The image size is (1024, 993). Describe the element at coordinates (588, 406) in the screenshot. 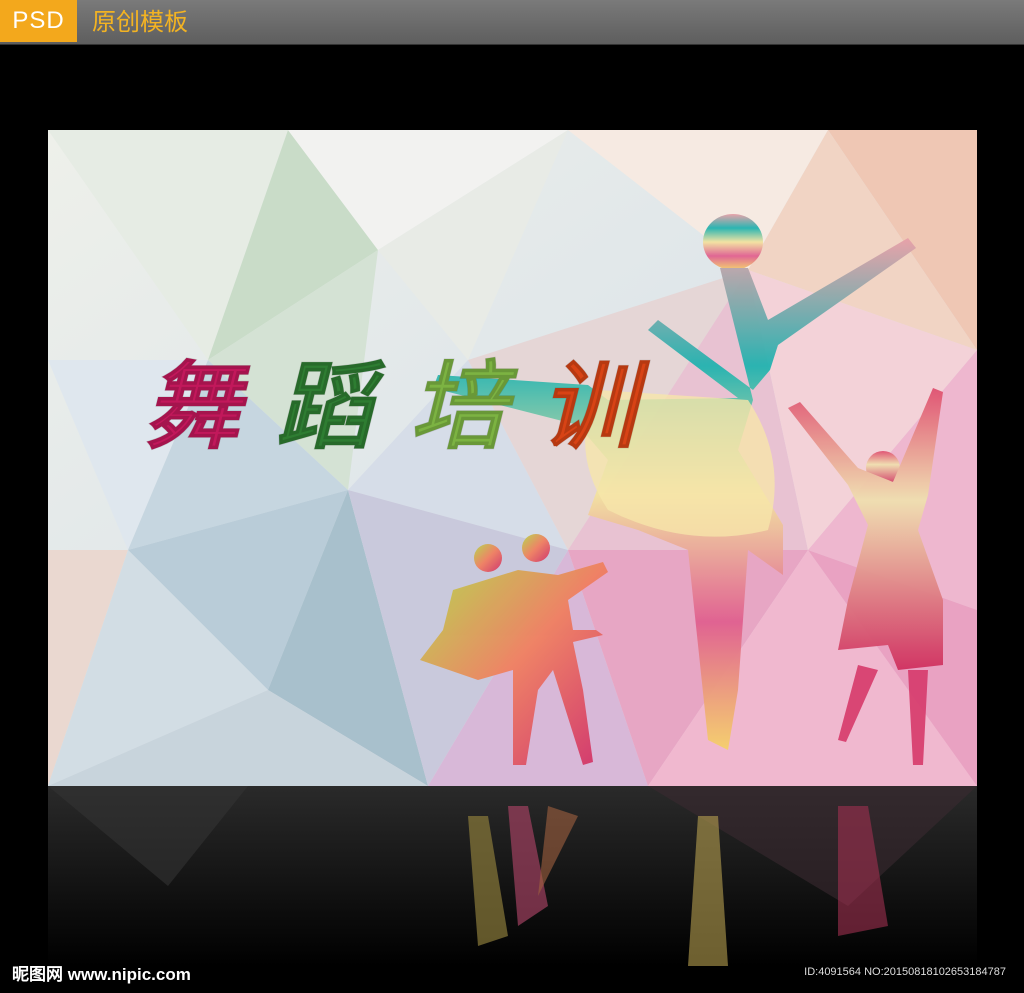

I see `headline-char-4: 训` at that location.